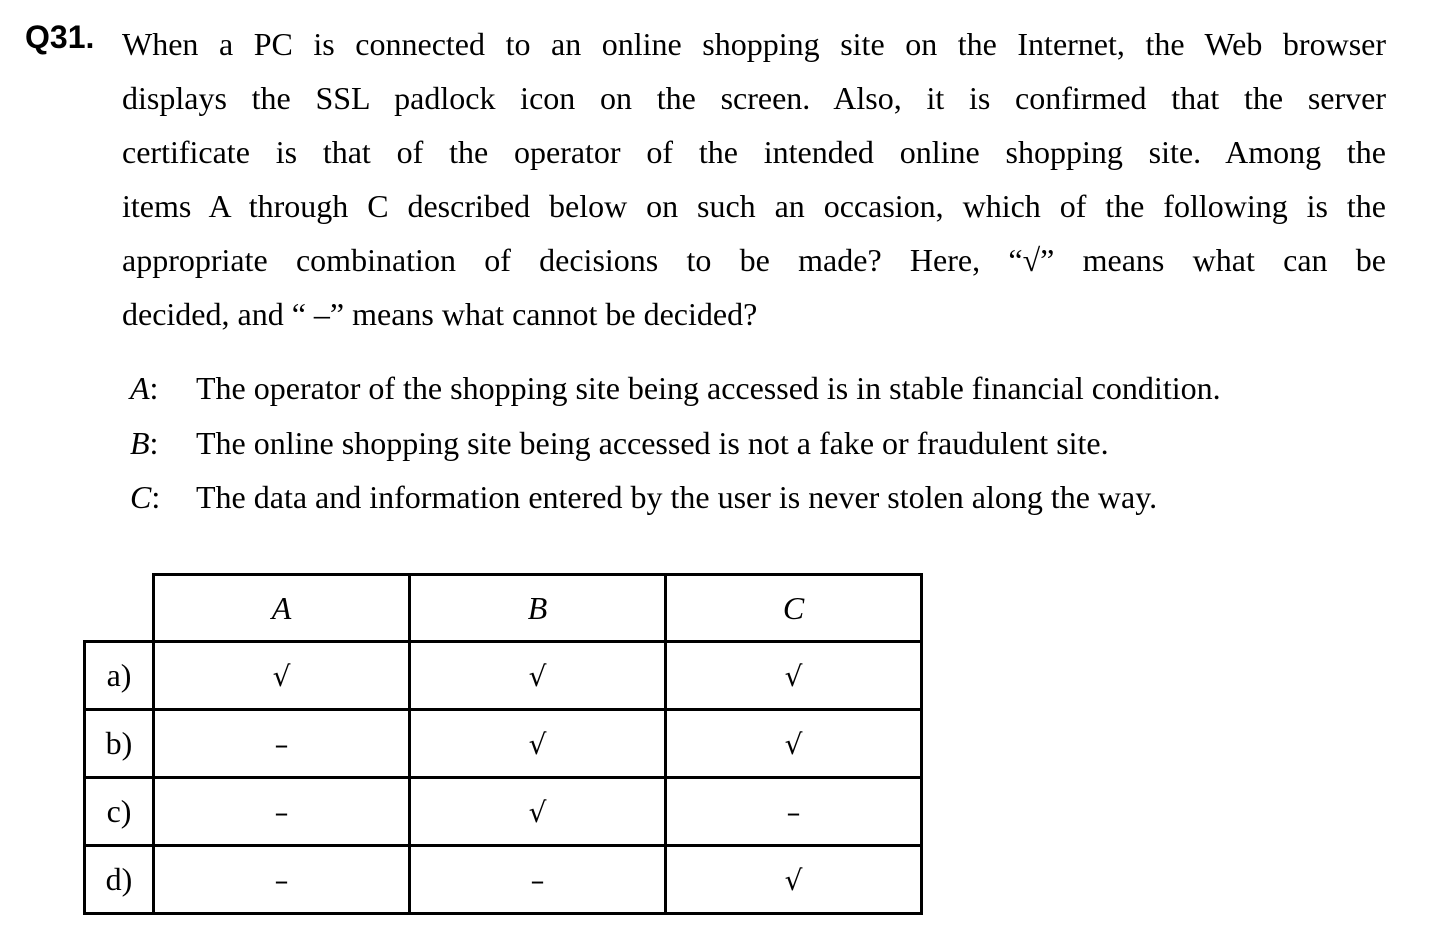  Describe the element at coordinates (119, 743) in the screenshot. I see `row-label: b)` at that location.